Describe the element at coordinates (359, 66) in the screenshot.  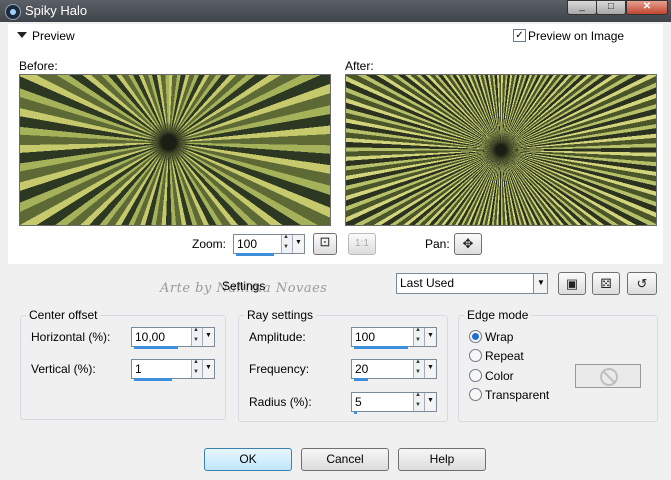
I see `after-label: After:` at that location.